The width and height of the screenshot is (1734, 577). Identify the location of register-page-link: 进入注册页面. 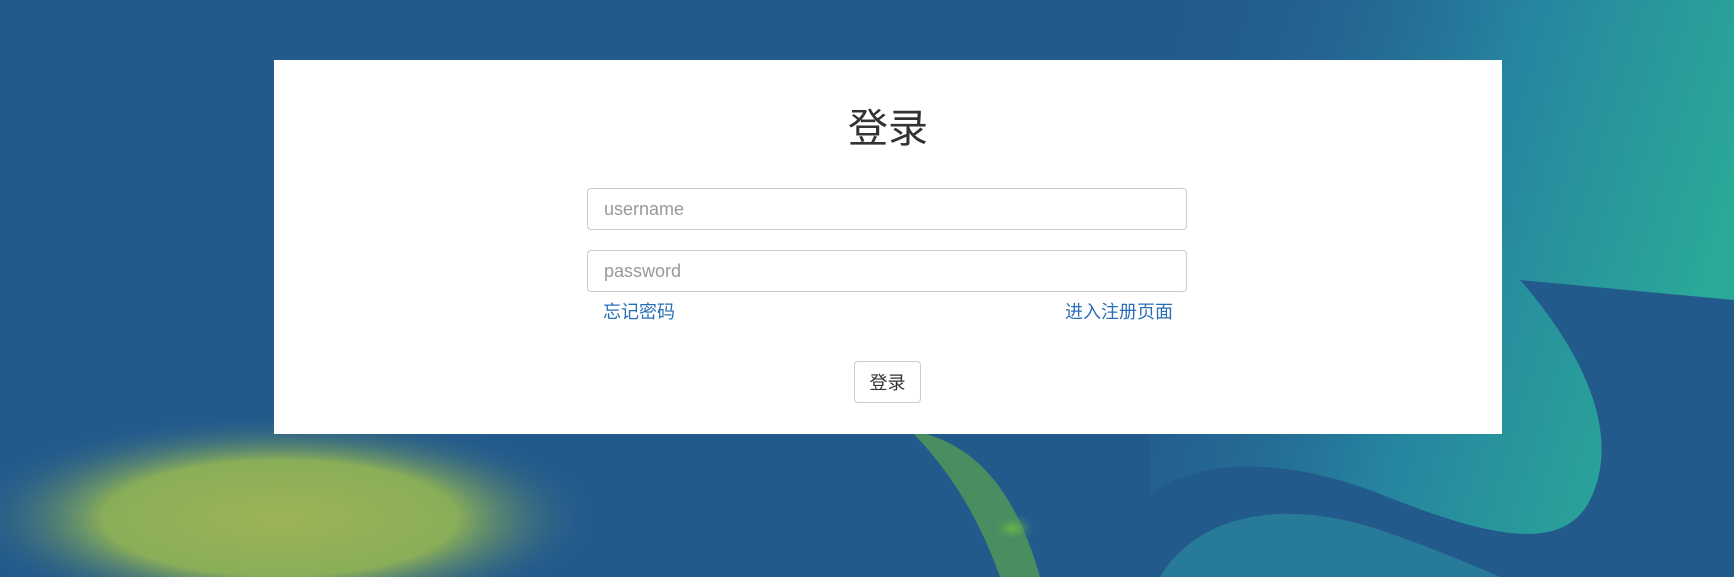
(1119, 313).